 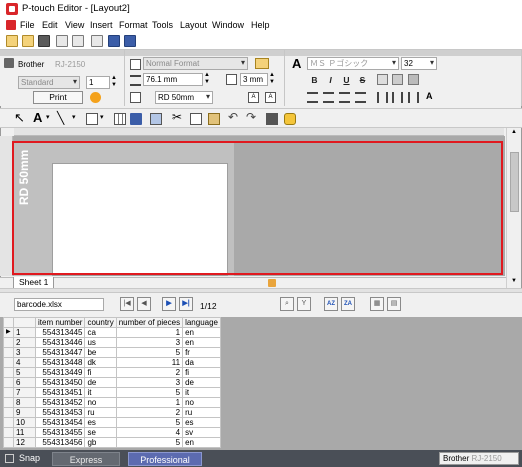 I want to click on cell-number-of-pieces: 4, so click(x=149, y=432).